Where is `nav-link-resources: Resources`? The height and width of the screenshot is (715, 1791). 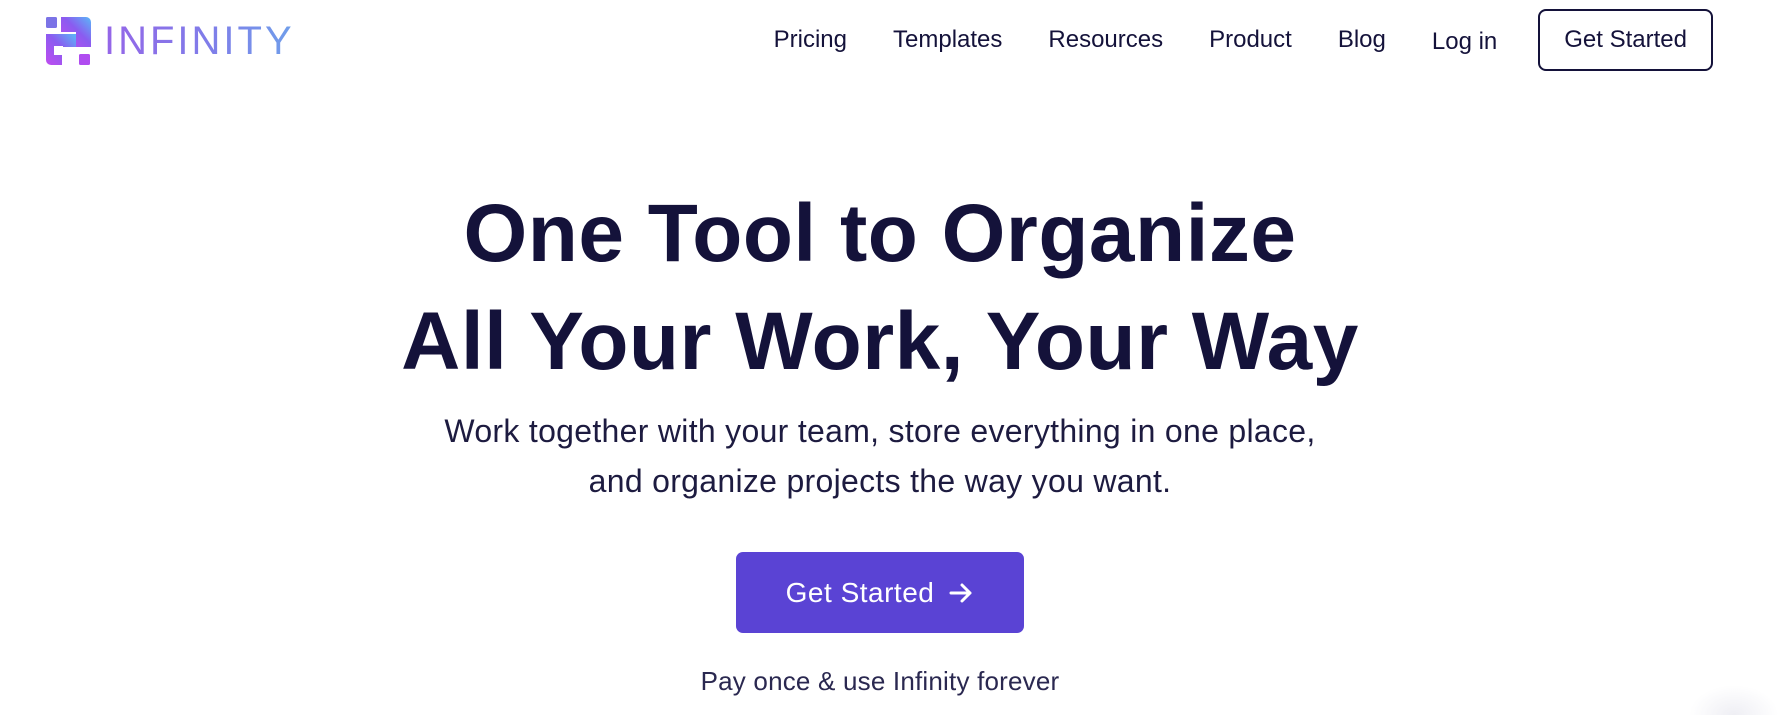
nav-link-resources: Resources is located at coordinates (1105, 40).